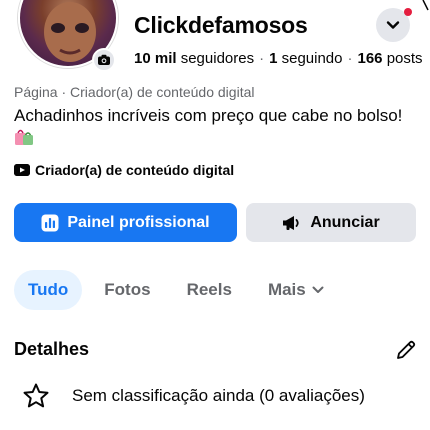  I want to click on page-category: Página · Criador(a) de conteúdo digital, so click(134, 92).